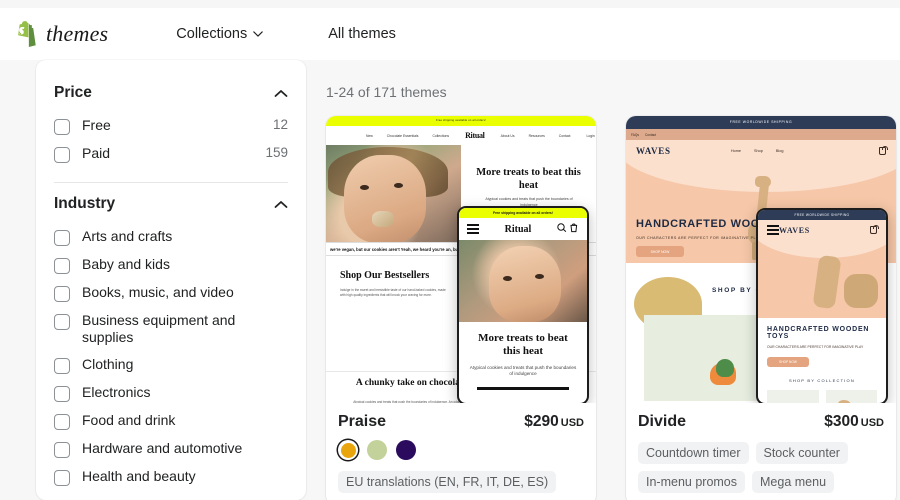 The image size is (900, 500). What do you see at coordinates (377, 450) in the screenshot?
I see `swatch-sage` at bounding box center [377, 450].